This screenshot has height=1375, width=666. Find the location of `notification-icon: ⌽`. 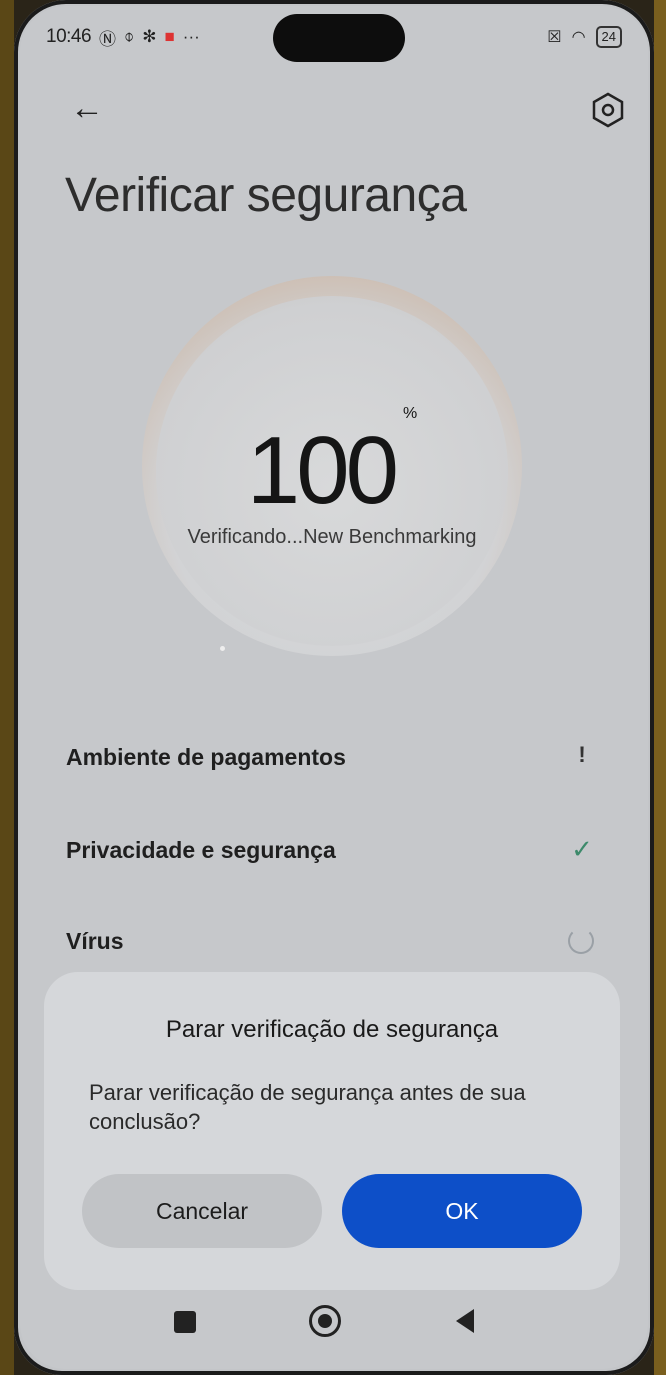

notification-icon: ⌽ is located at coordinates (129, 36).